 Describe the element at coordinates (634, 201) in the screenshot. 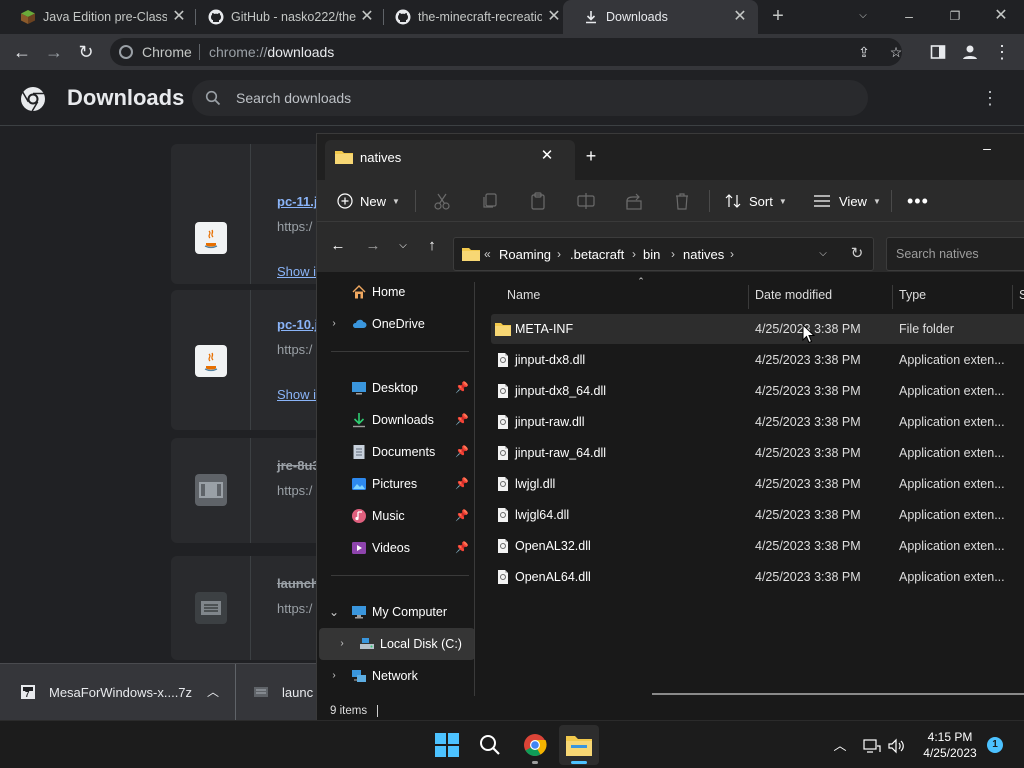

I see `share-icon` at that location.